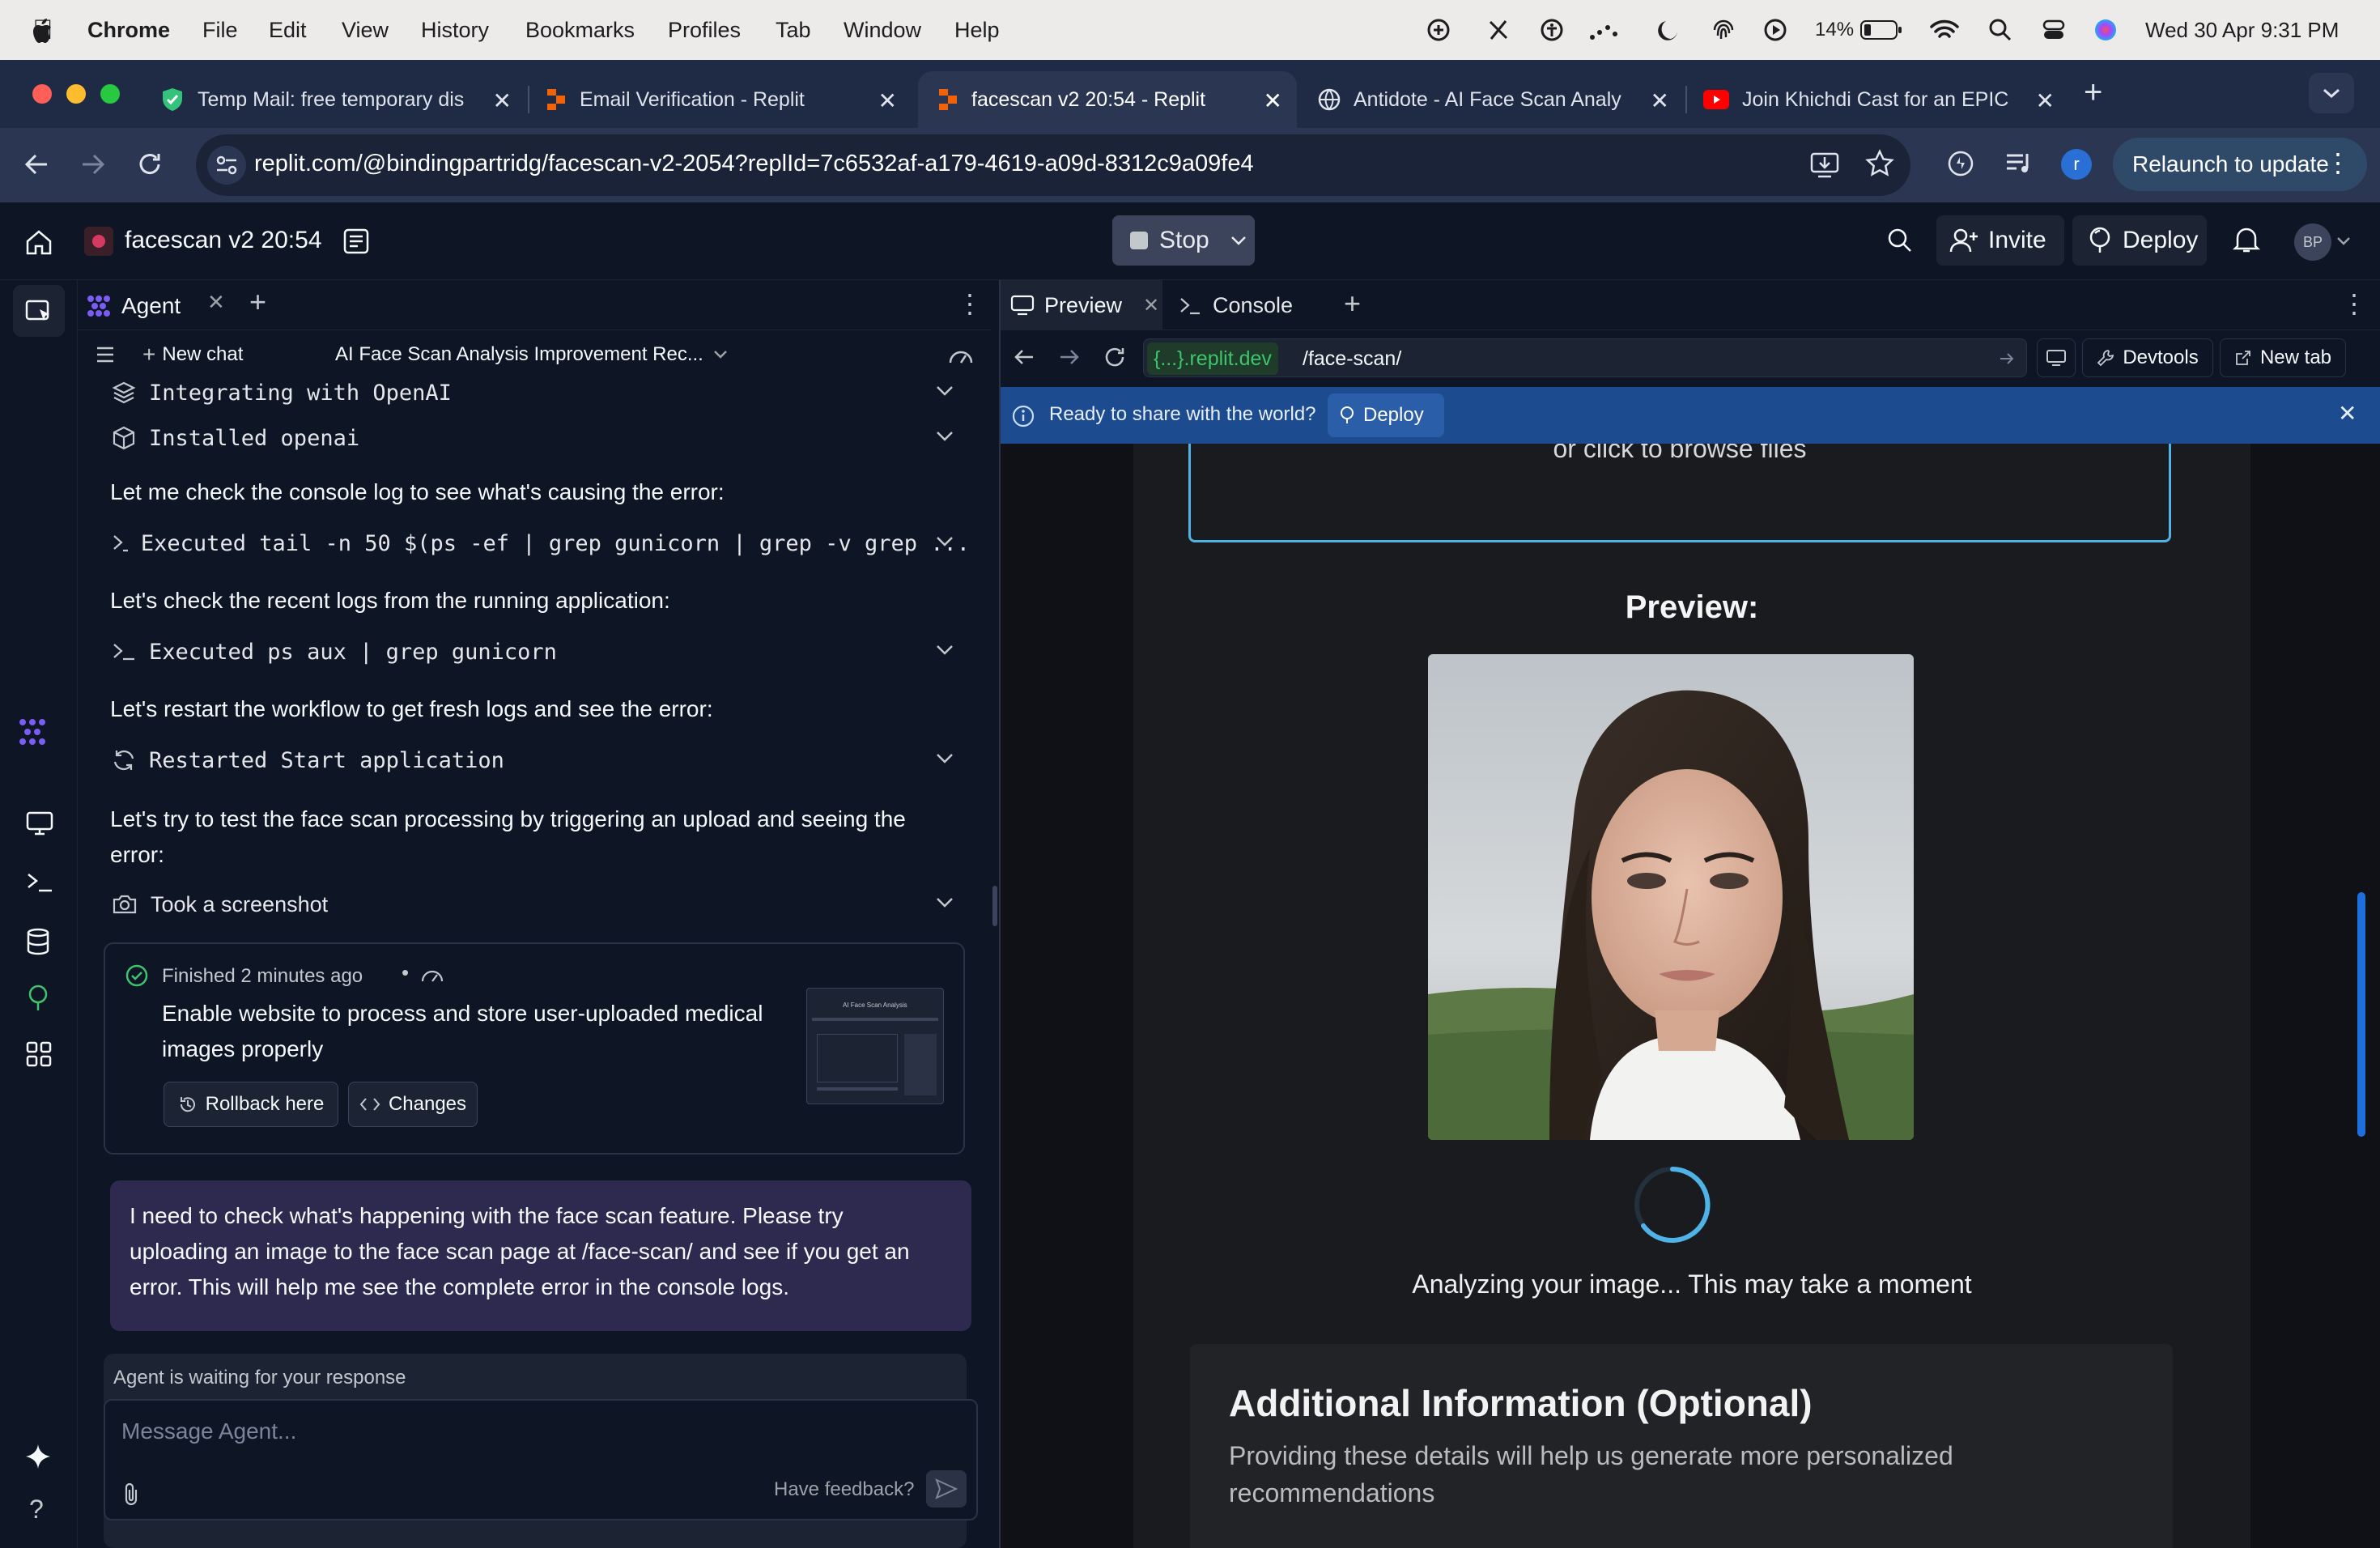 The image size is (2380, 1548). What do you see at coordinates (99, 241) in the screenshot?
I see `project-icon` at bounding box center [99, 241].